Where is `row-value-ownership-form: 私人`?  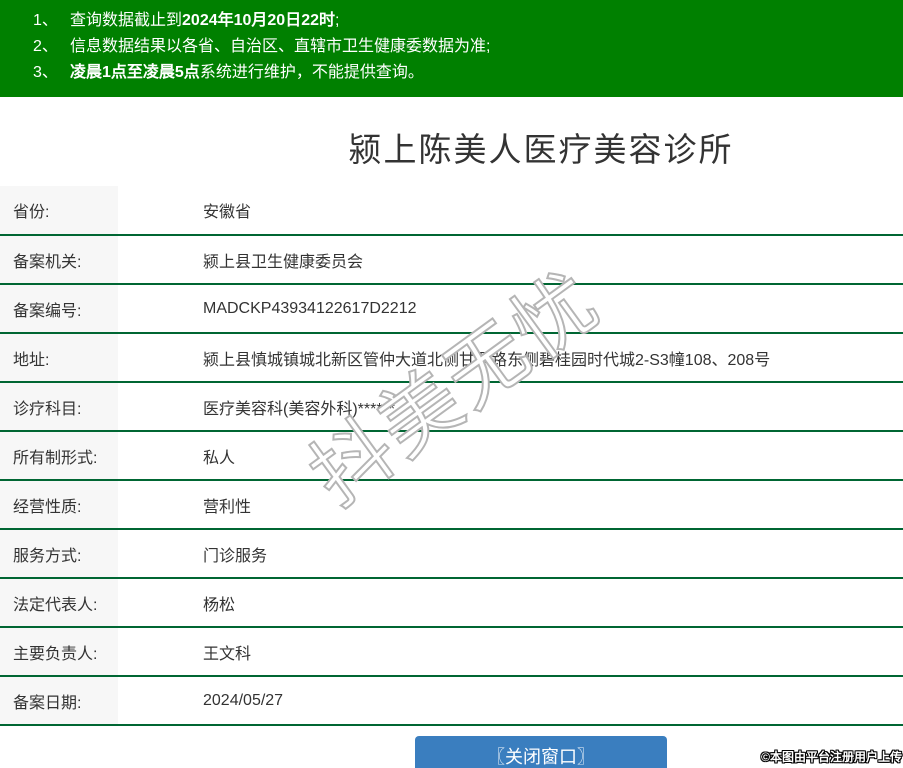
row-value-ownership-form: 私人 is located at coordinates (219, 458).